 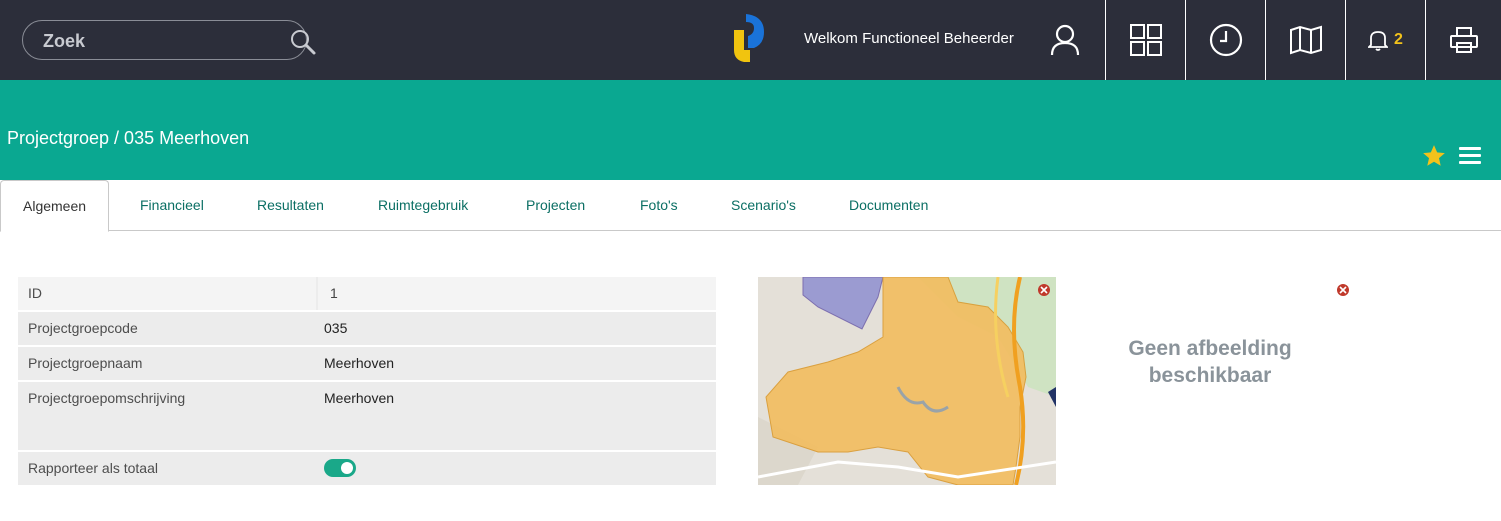 I want to click on print-button, so click(x=1463, y=40).